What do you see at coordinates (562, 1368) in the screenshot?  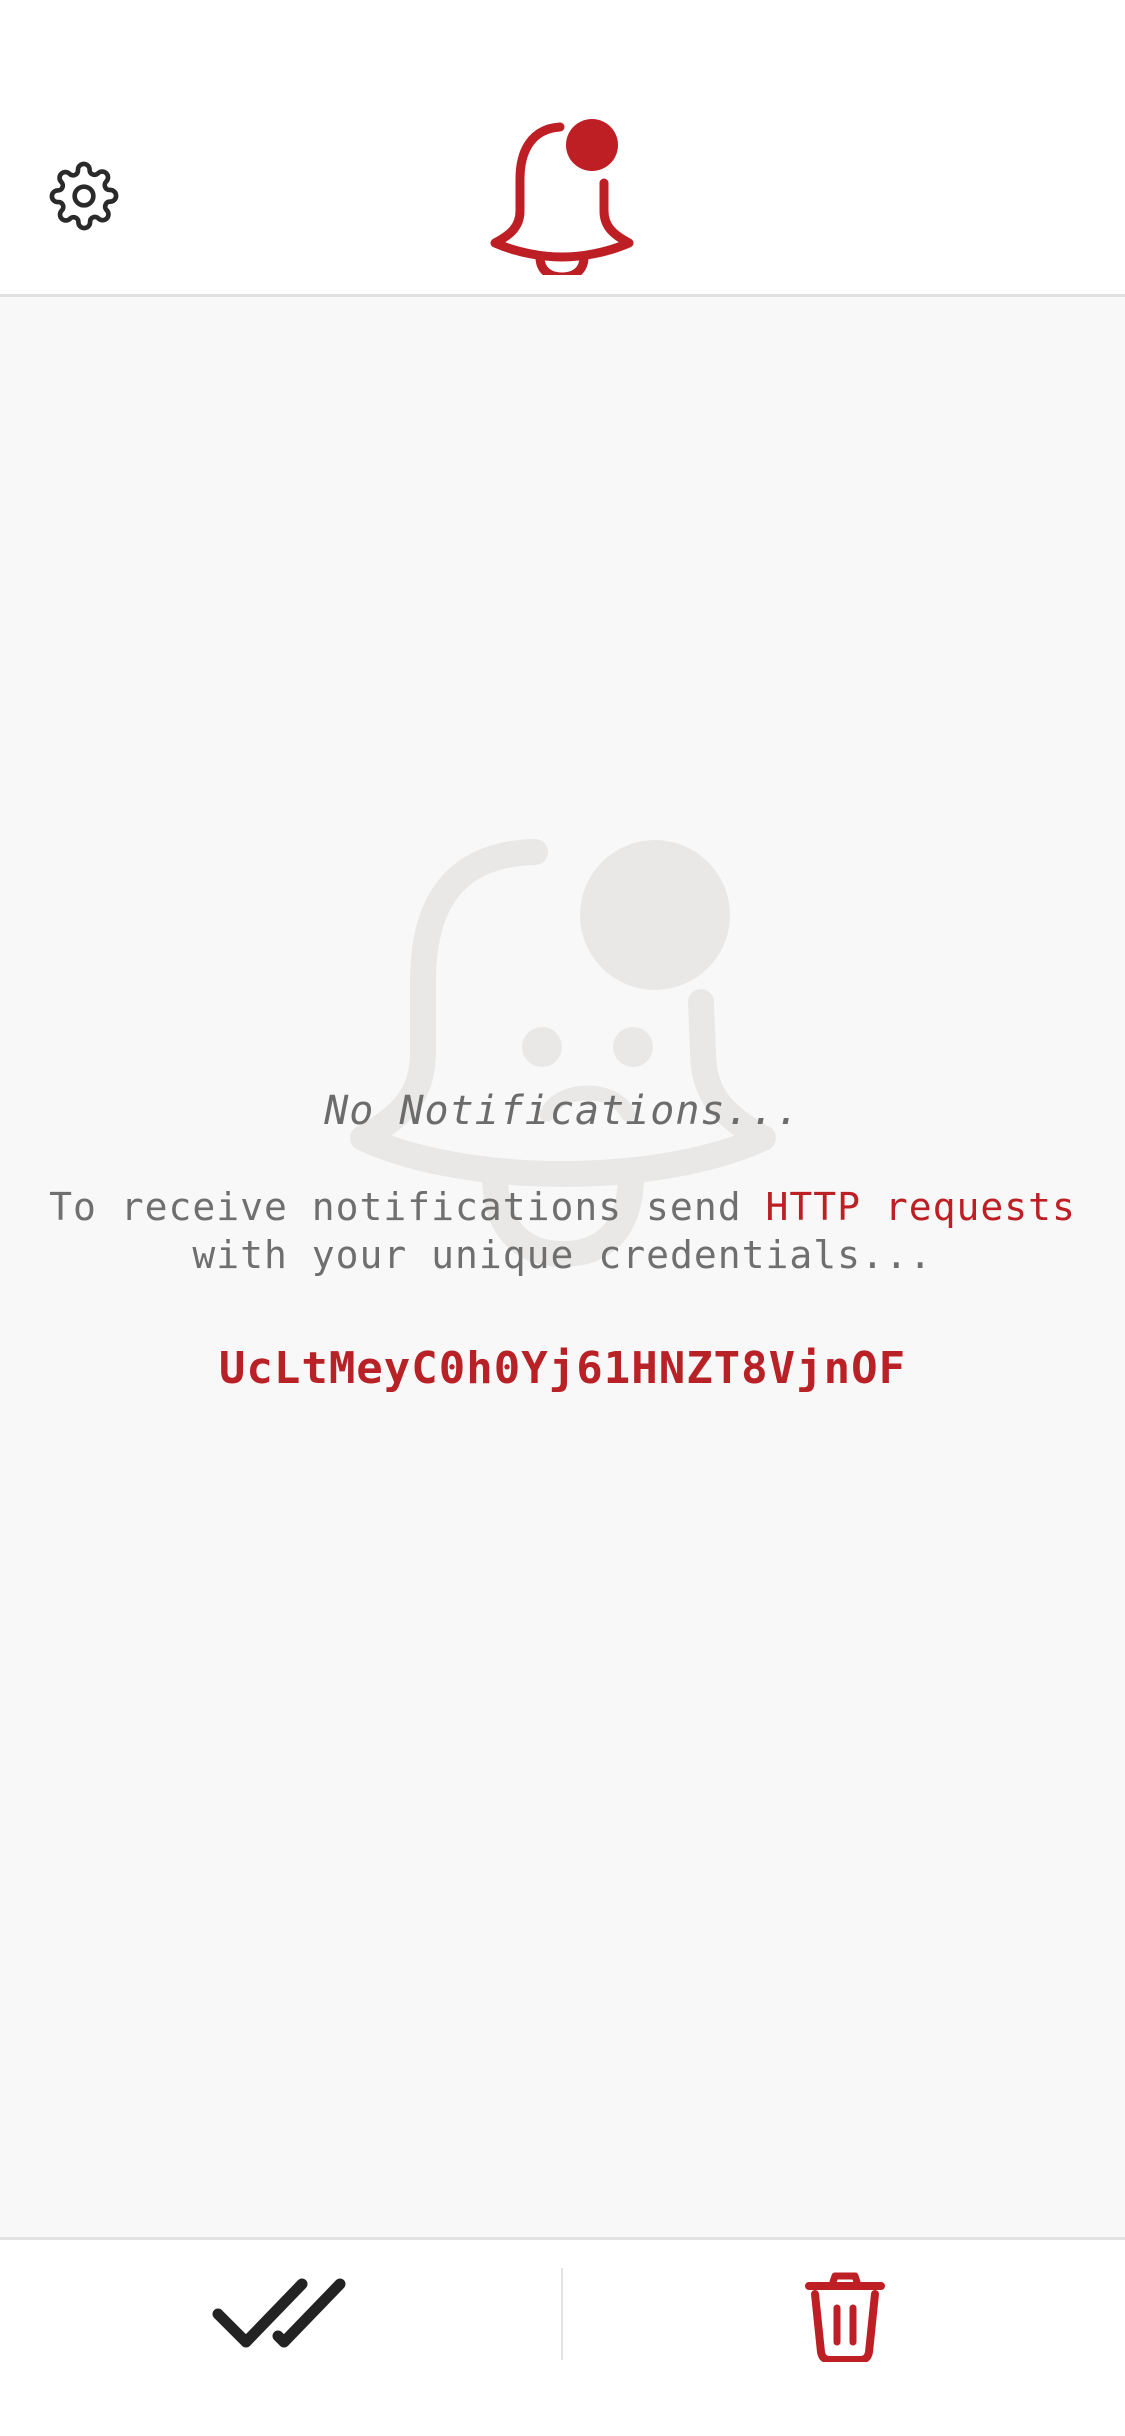 I see `credential-token: UcLtMeyC0h0Yj61HNZT8VjnOF` at bounding box center [562, 1368].